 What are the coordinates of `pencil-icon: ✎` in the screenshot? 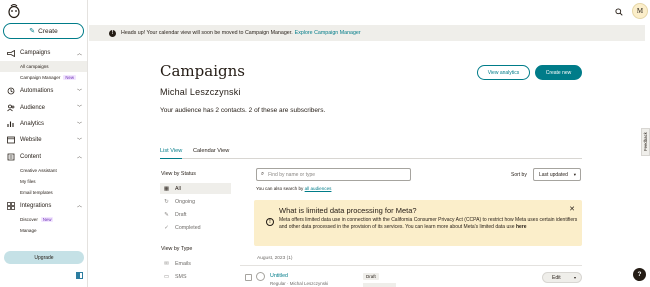 It's located at (32, 31).